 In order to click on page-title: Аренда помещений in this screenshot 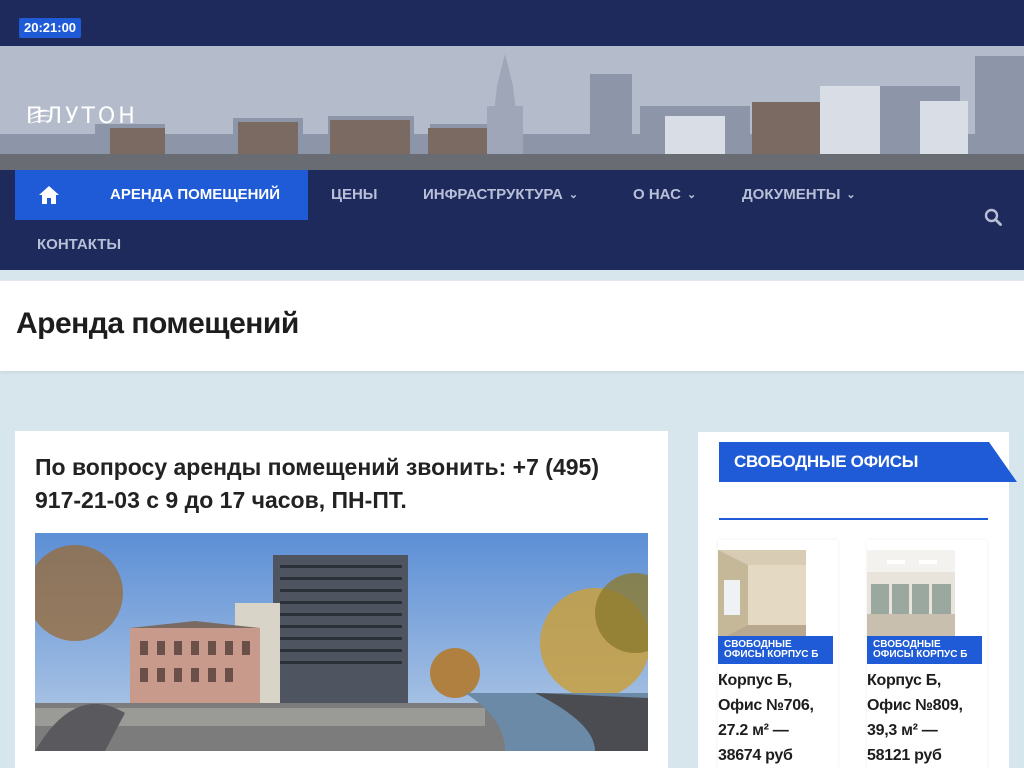, I will do `click(157, 323)`.